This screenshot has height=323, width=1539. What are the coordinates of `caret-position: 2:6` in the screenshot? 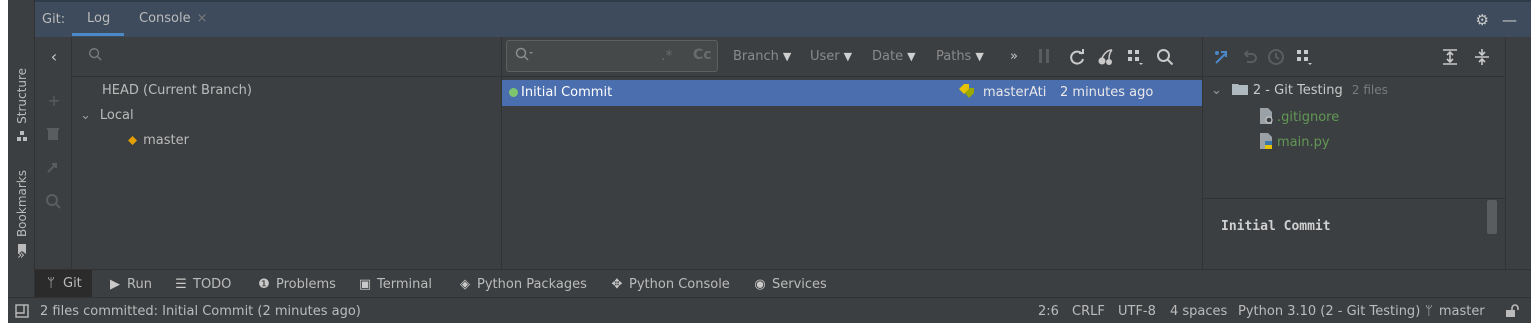 It's located at (1048, 311).